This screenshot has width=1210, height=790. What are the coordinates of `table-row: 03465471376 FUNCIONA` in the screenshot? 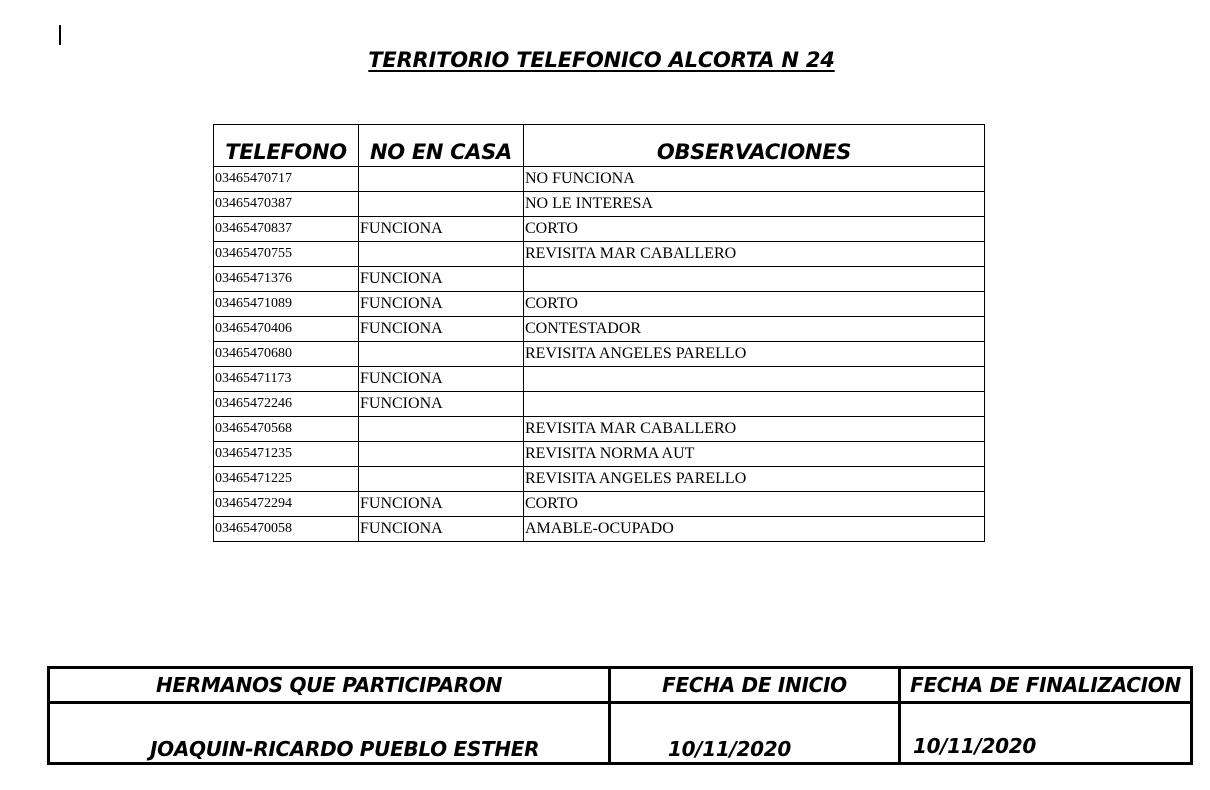 It's located at (599, 279).